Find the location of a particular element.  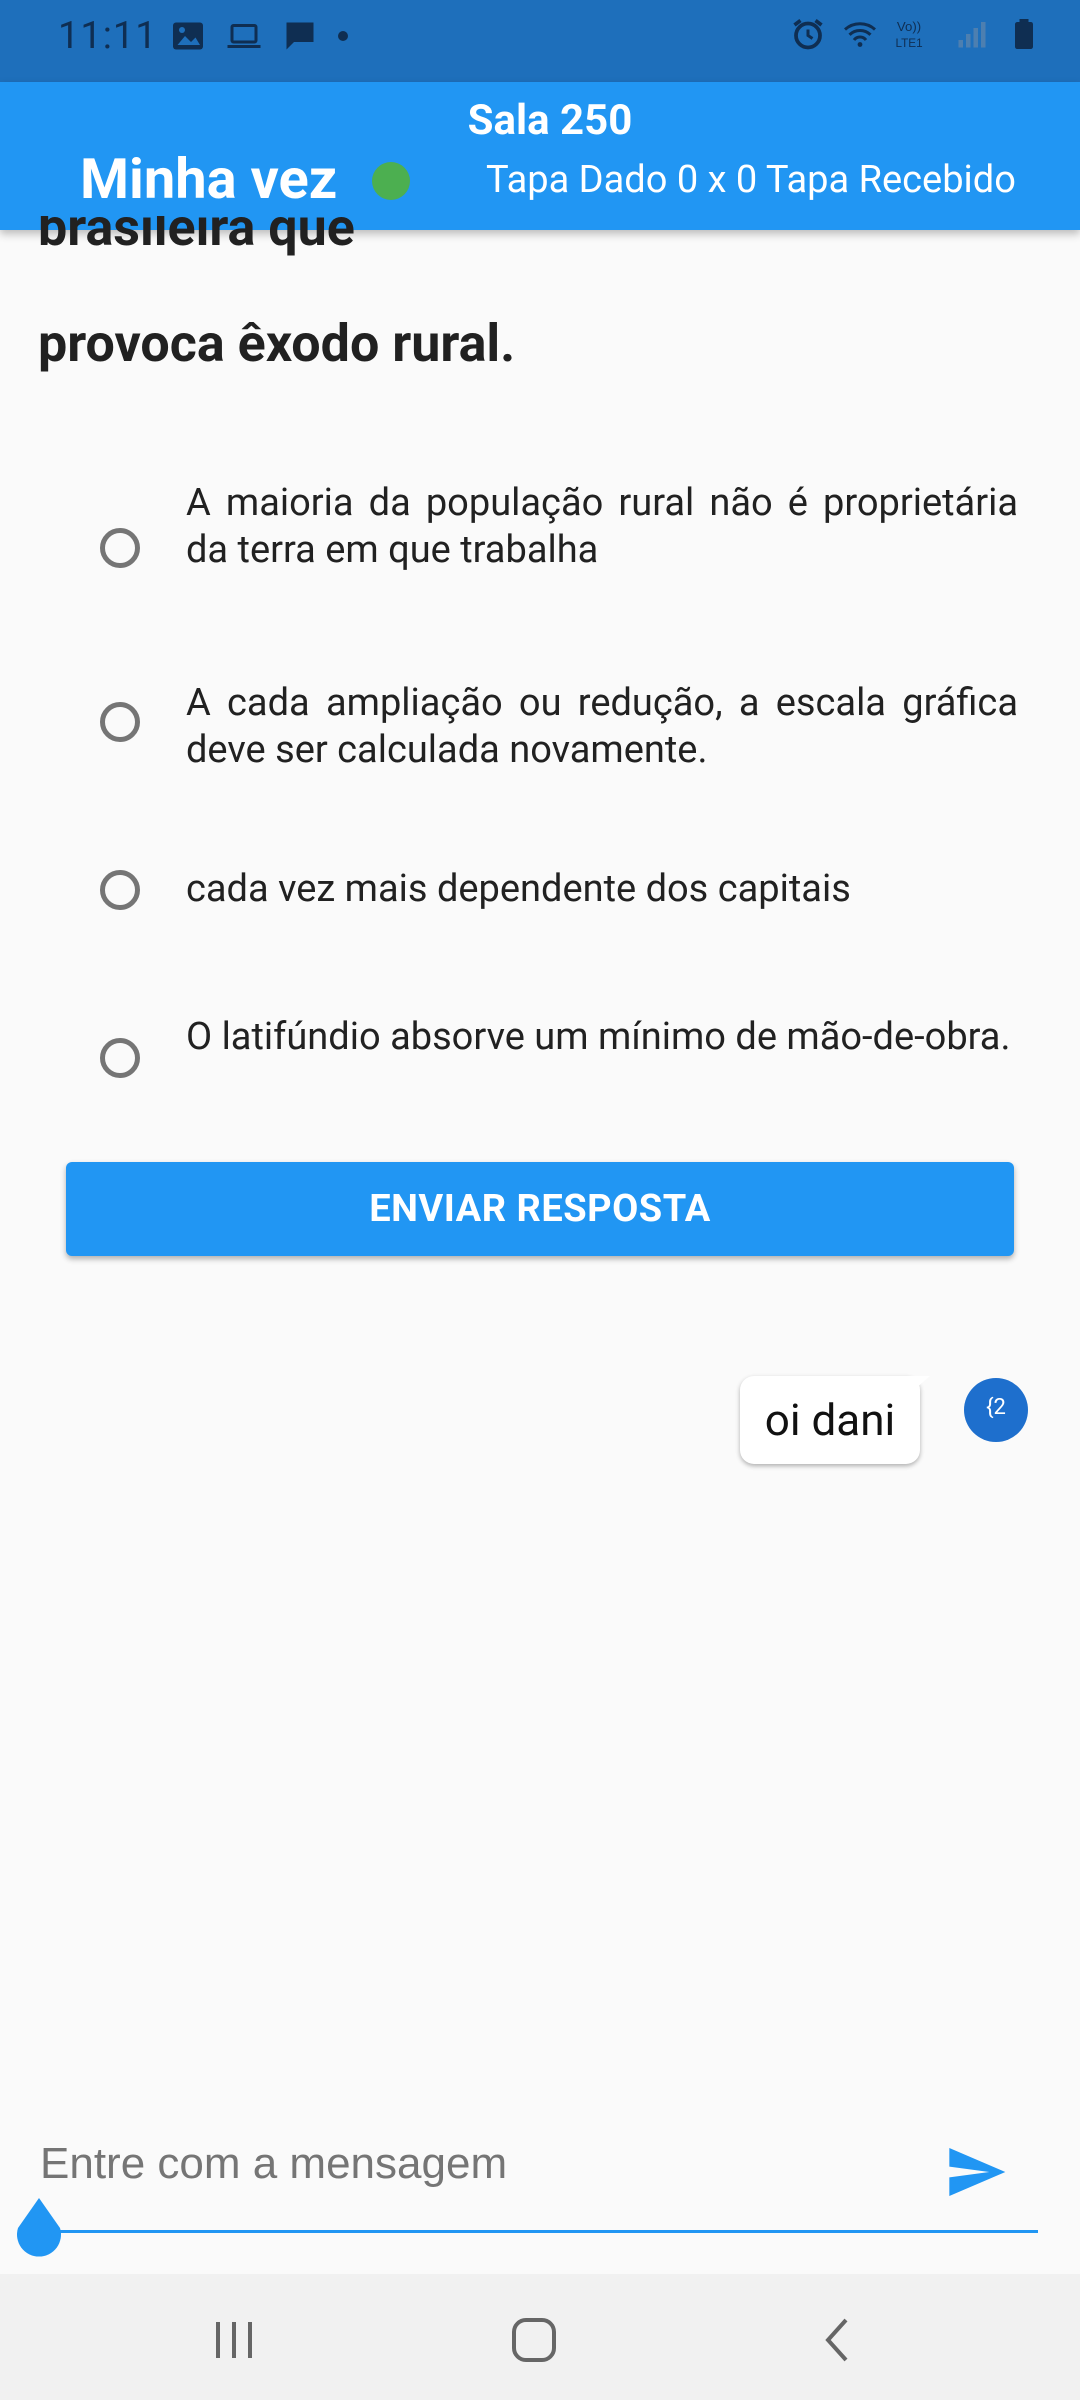

back-icon is located at coordinates (838, 2340).